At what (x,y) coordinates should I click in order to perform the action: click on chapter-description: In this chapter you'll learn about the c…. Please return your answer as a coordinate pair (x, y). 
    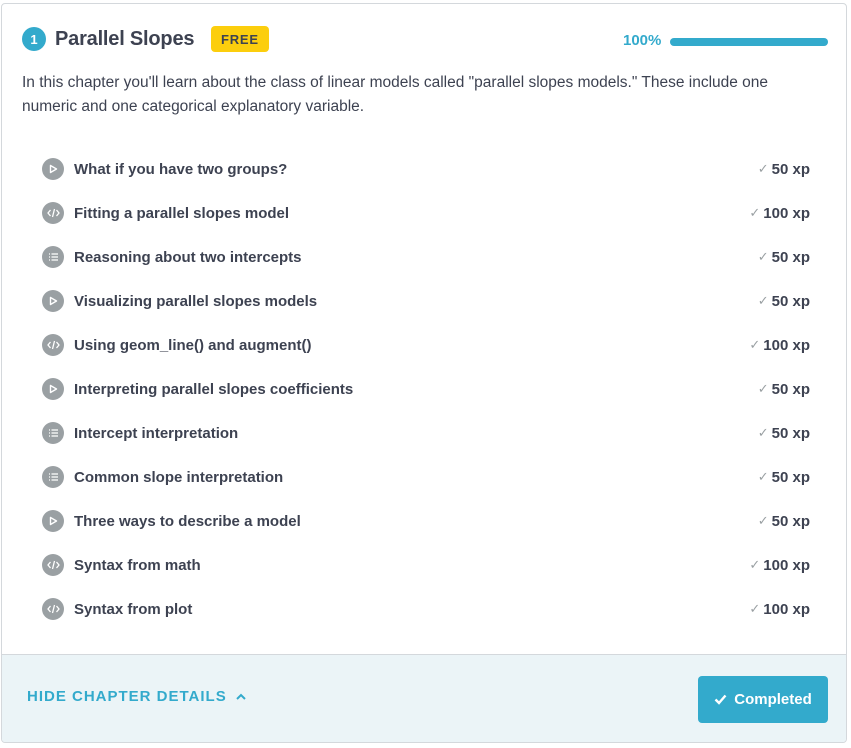
    Looking at the image, I should click on (395, 94).